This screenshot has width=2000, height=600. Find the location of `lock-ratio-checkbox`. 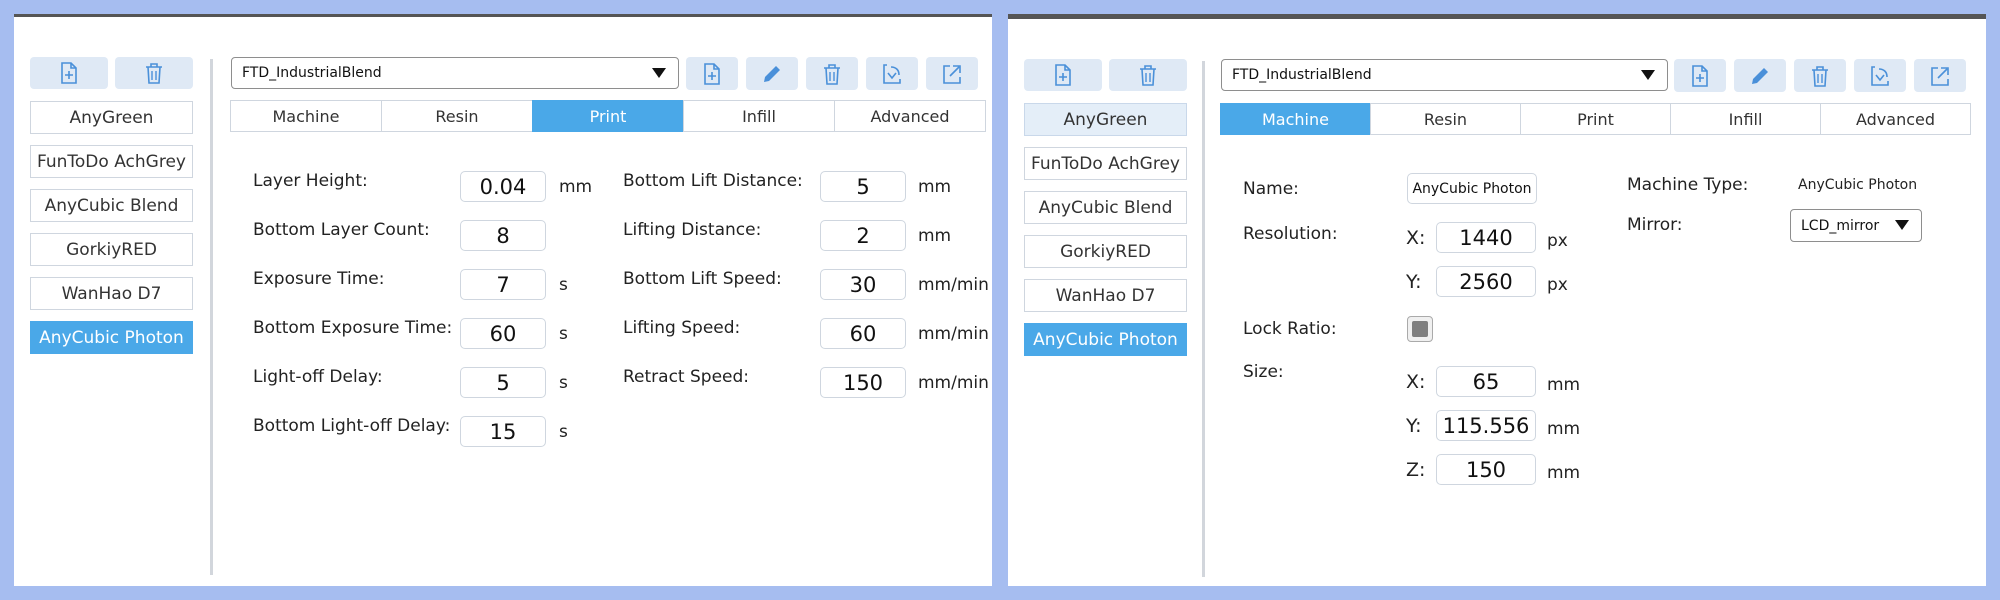

lock-ratio-checkbox is located at coordinates (1420, 329).